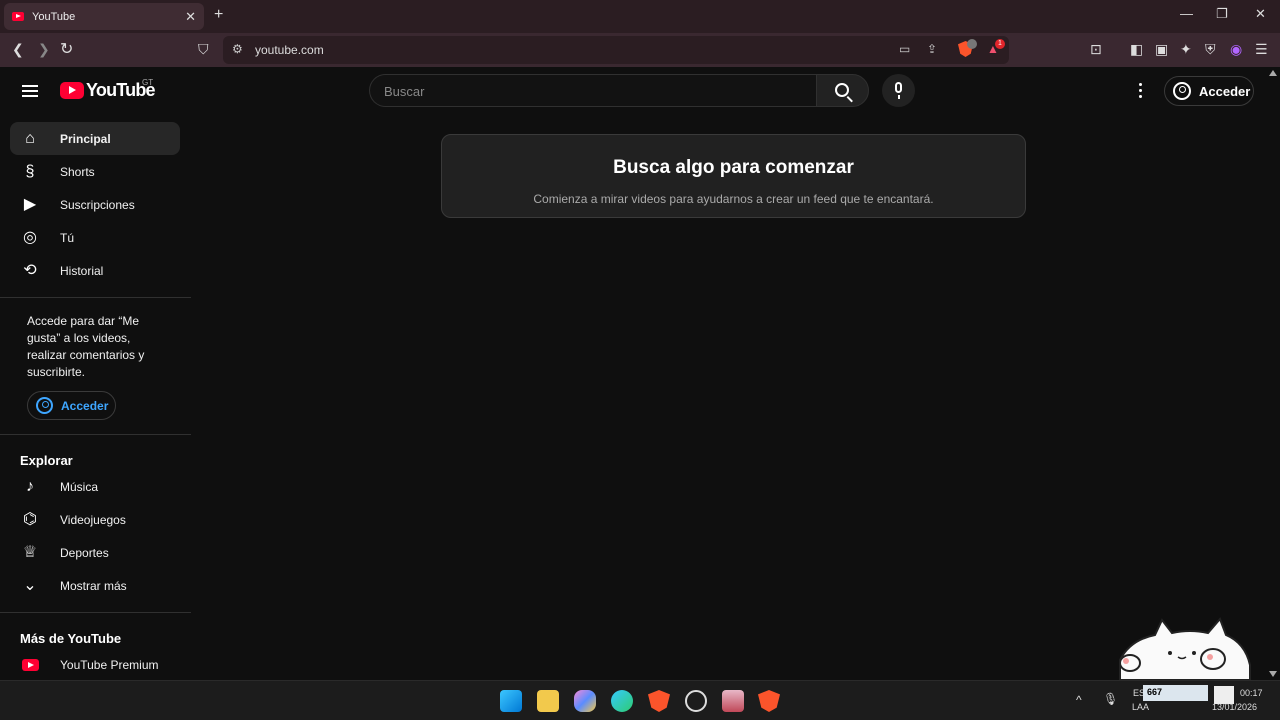  I want to click on sidebar-item-videojuegos: ⌬ Videojuegos, so click(95, 519).